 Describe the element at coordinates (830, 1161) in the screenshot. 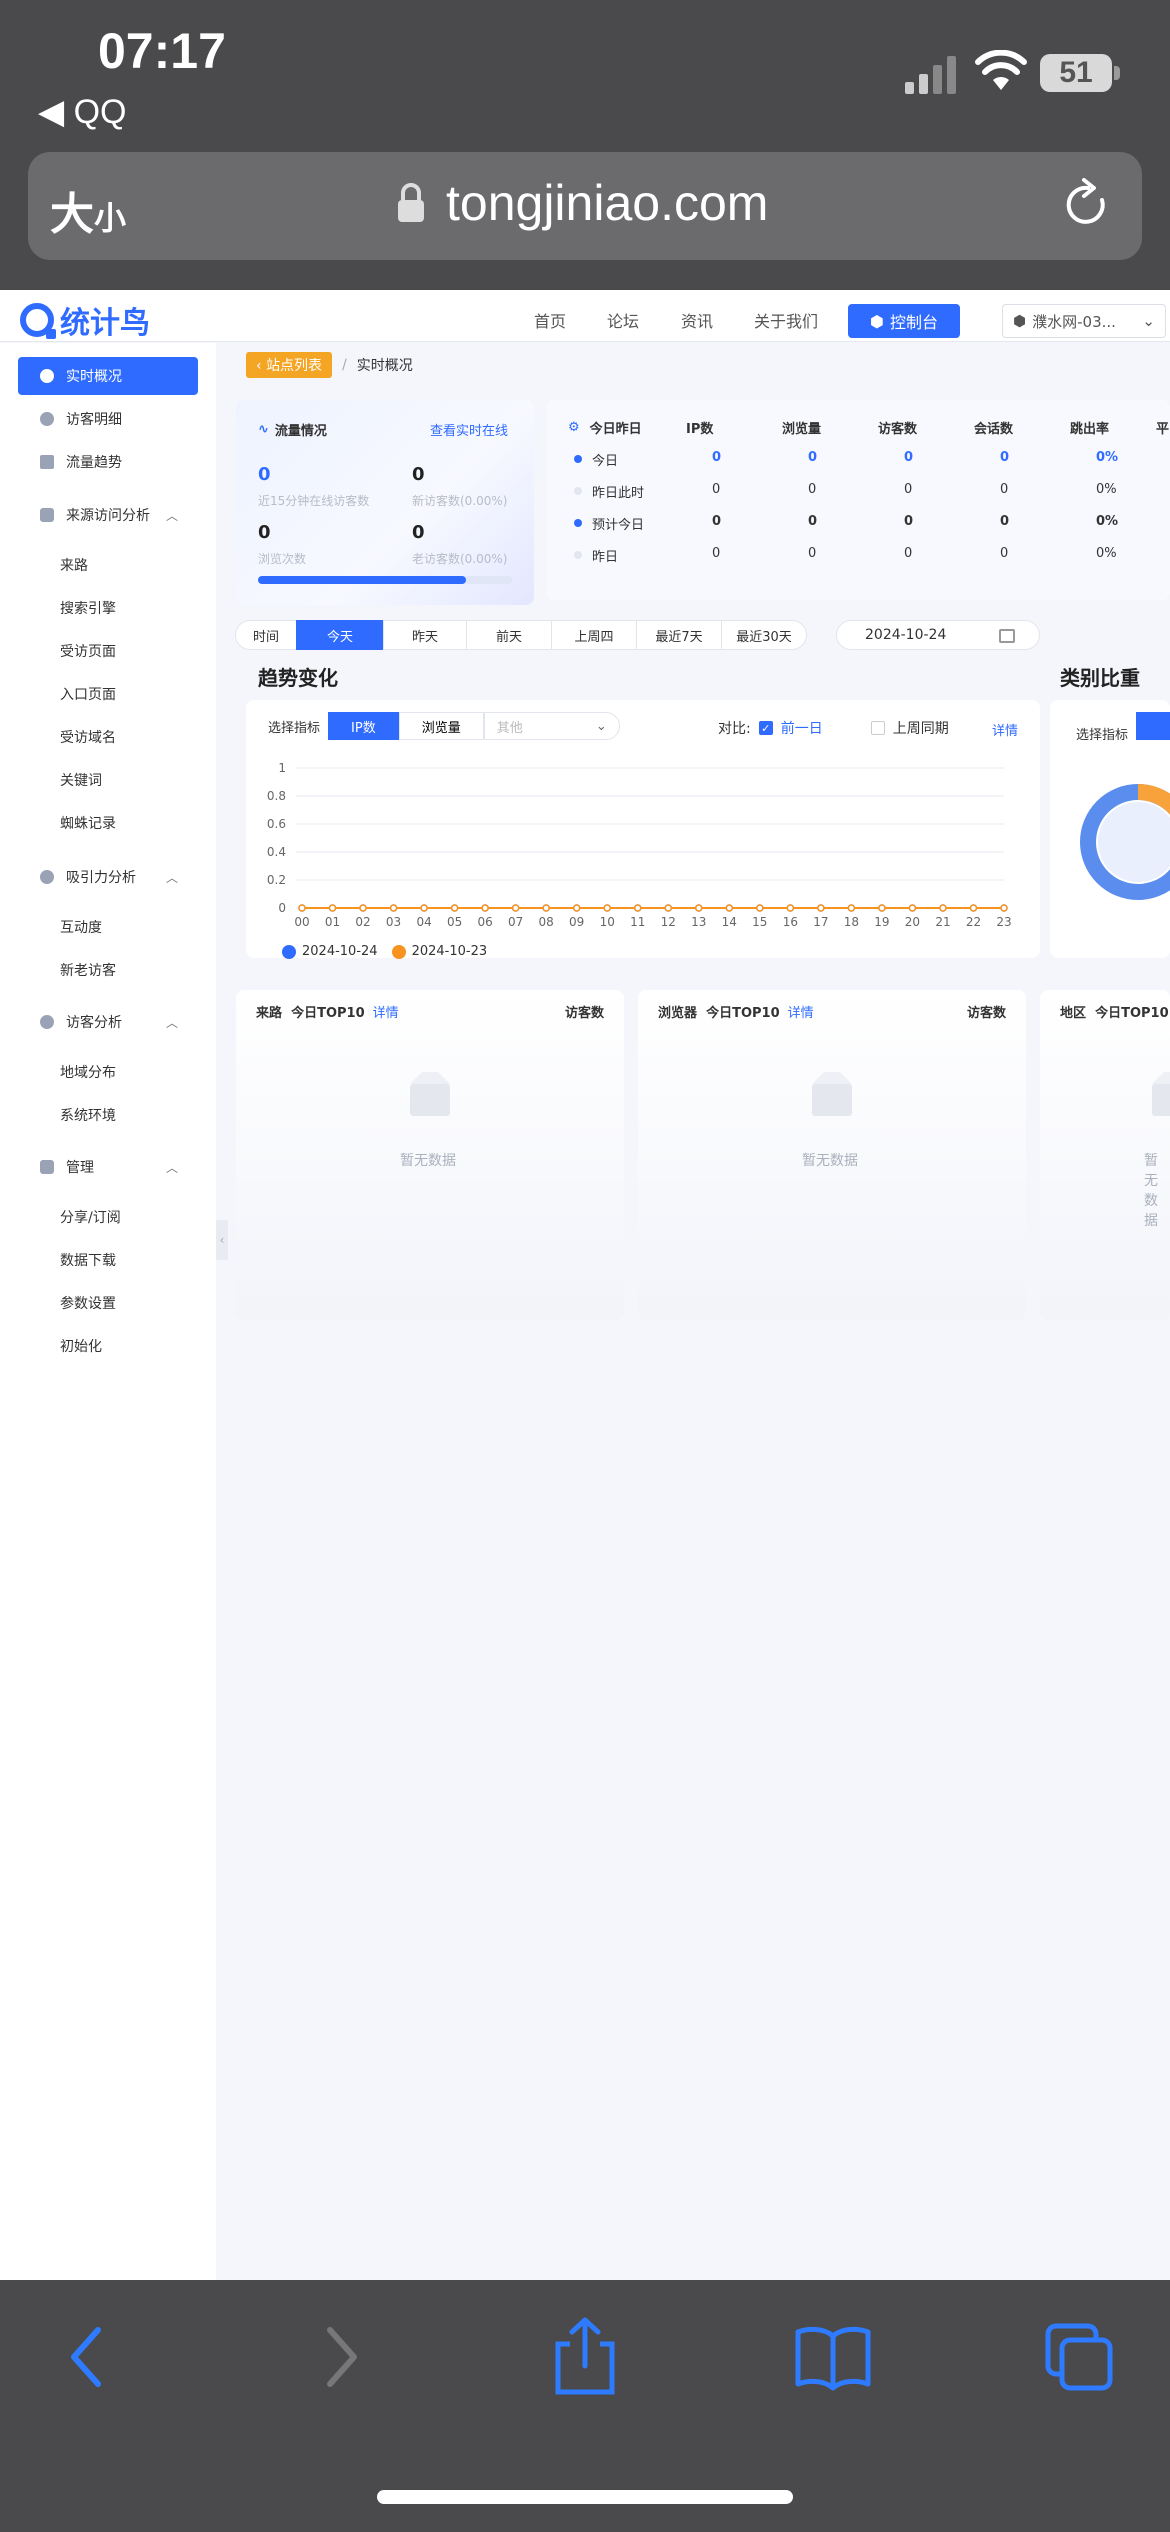

I see `empty-text: 暂无数据` at that location.